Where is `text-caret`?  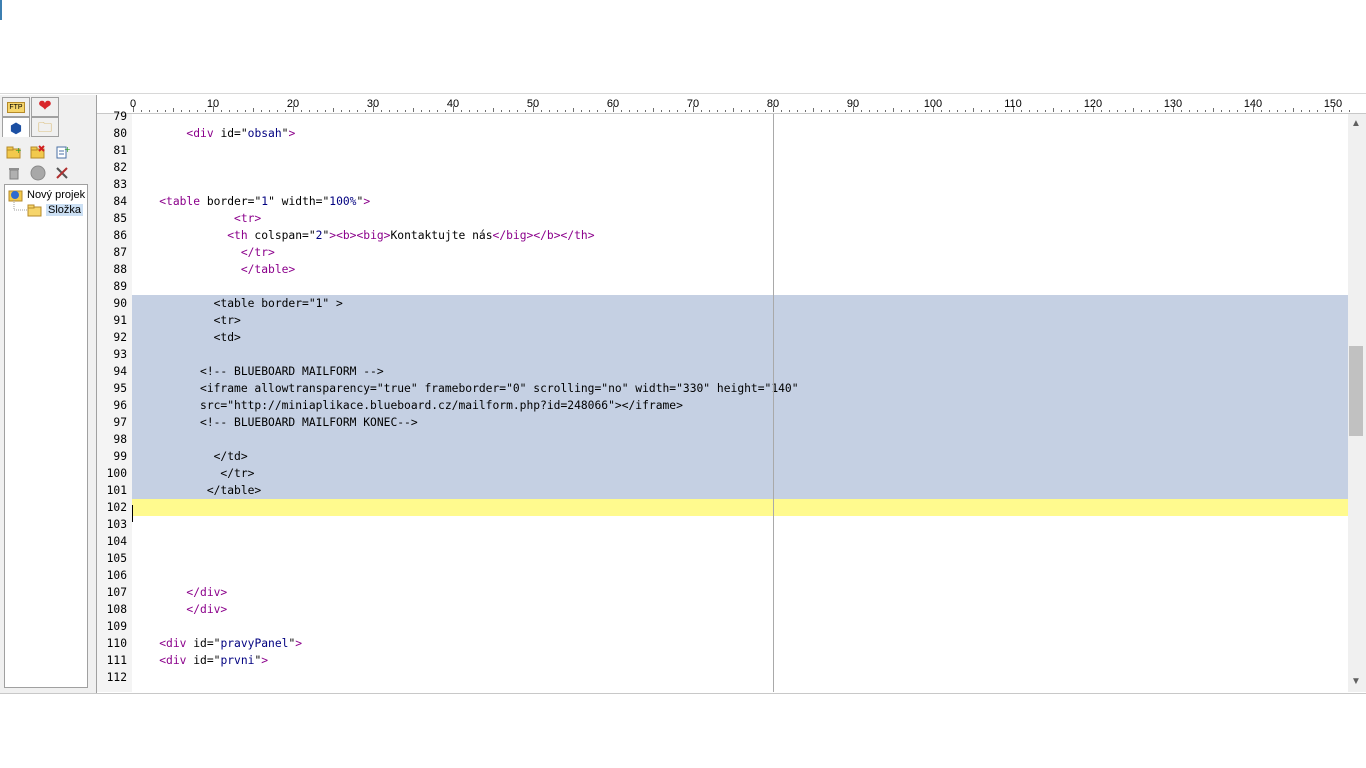 text-caret is located at coordinates (132, 513).